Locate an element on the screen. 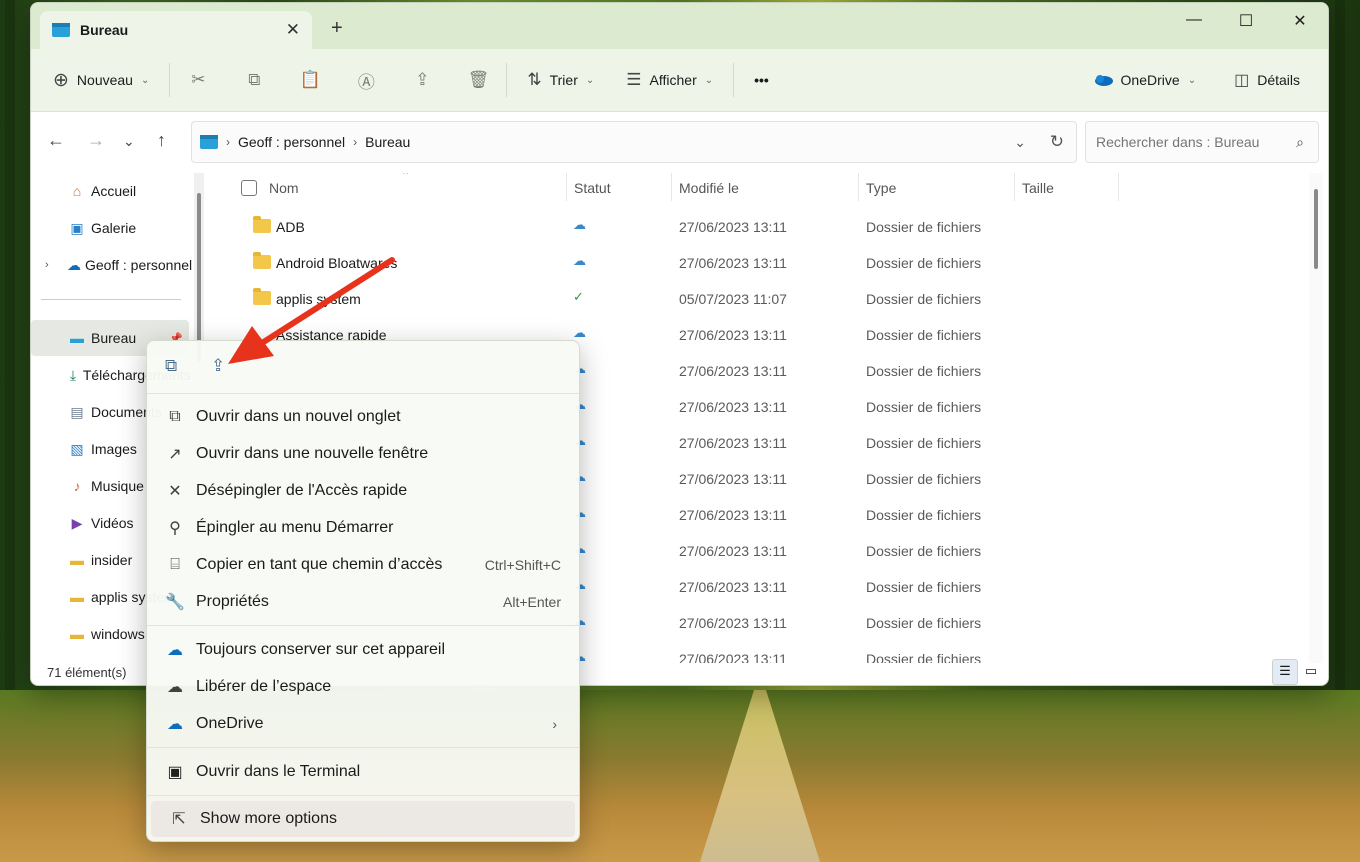  menu-item-show-more-options: ⇱ Show more options is located at coordinates (363, 819).